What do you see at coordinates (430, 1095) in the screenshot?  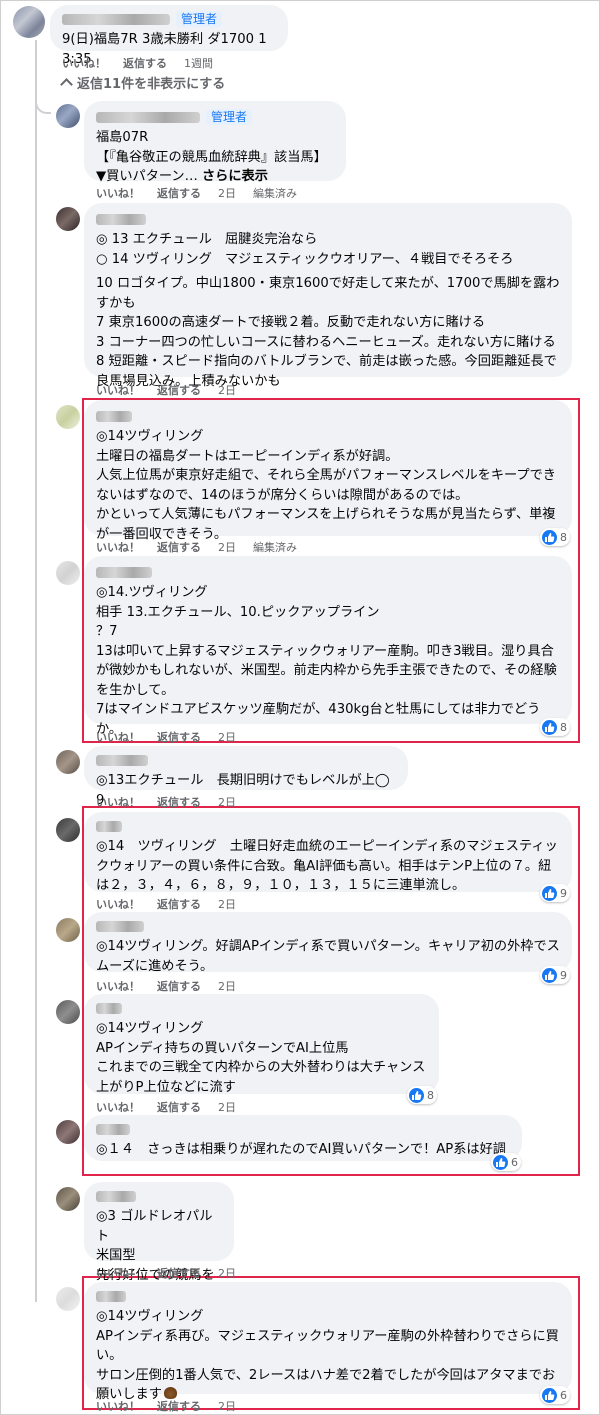 I see `reaction-number: 8` at bounding box center [430, 1095].